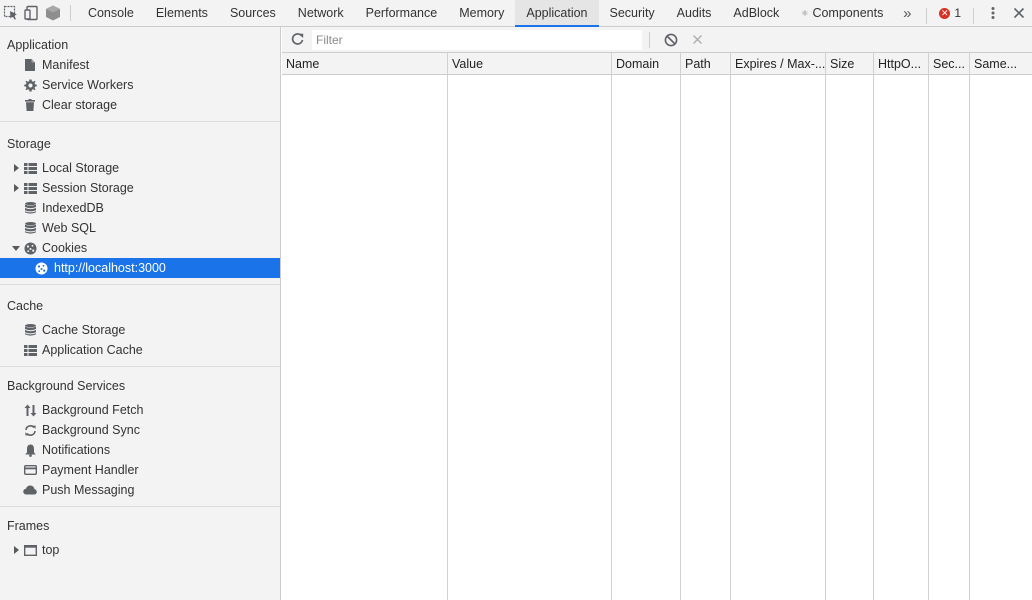 This screenshot has height=600, width=1032. I want to click on cube-icon, so click(53, 13).